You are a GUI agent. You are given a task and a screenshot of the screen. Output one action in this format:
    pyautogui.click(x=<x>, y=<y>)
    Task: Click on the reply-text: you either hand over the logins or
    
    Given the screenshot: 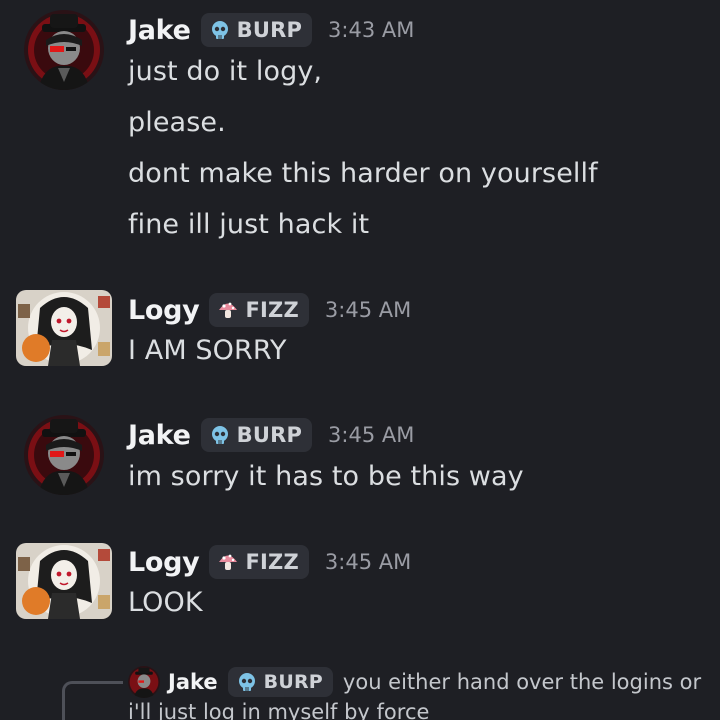 What is the action you would take?
    pyautogui.click(x=522, y=682)
    